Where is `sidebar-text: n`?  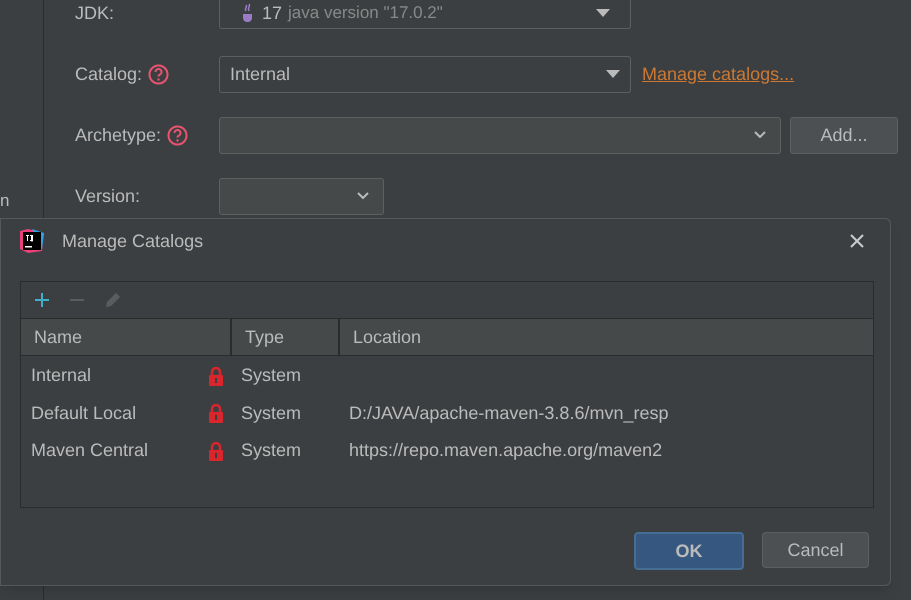
sidebar-text: n is located at coordinates (5, 201).